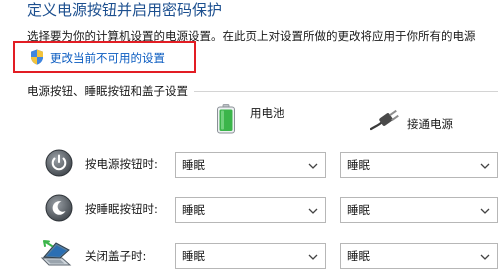 The height and width of the screenshot is (272, 498). I want to click on change-settings-label: 更改当前不可用的设置, so click(107, 58).